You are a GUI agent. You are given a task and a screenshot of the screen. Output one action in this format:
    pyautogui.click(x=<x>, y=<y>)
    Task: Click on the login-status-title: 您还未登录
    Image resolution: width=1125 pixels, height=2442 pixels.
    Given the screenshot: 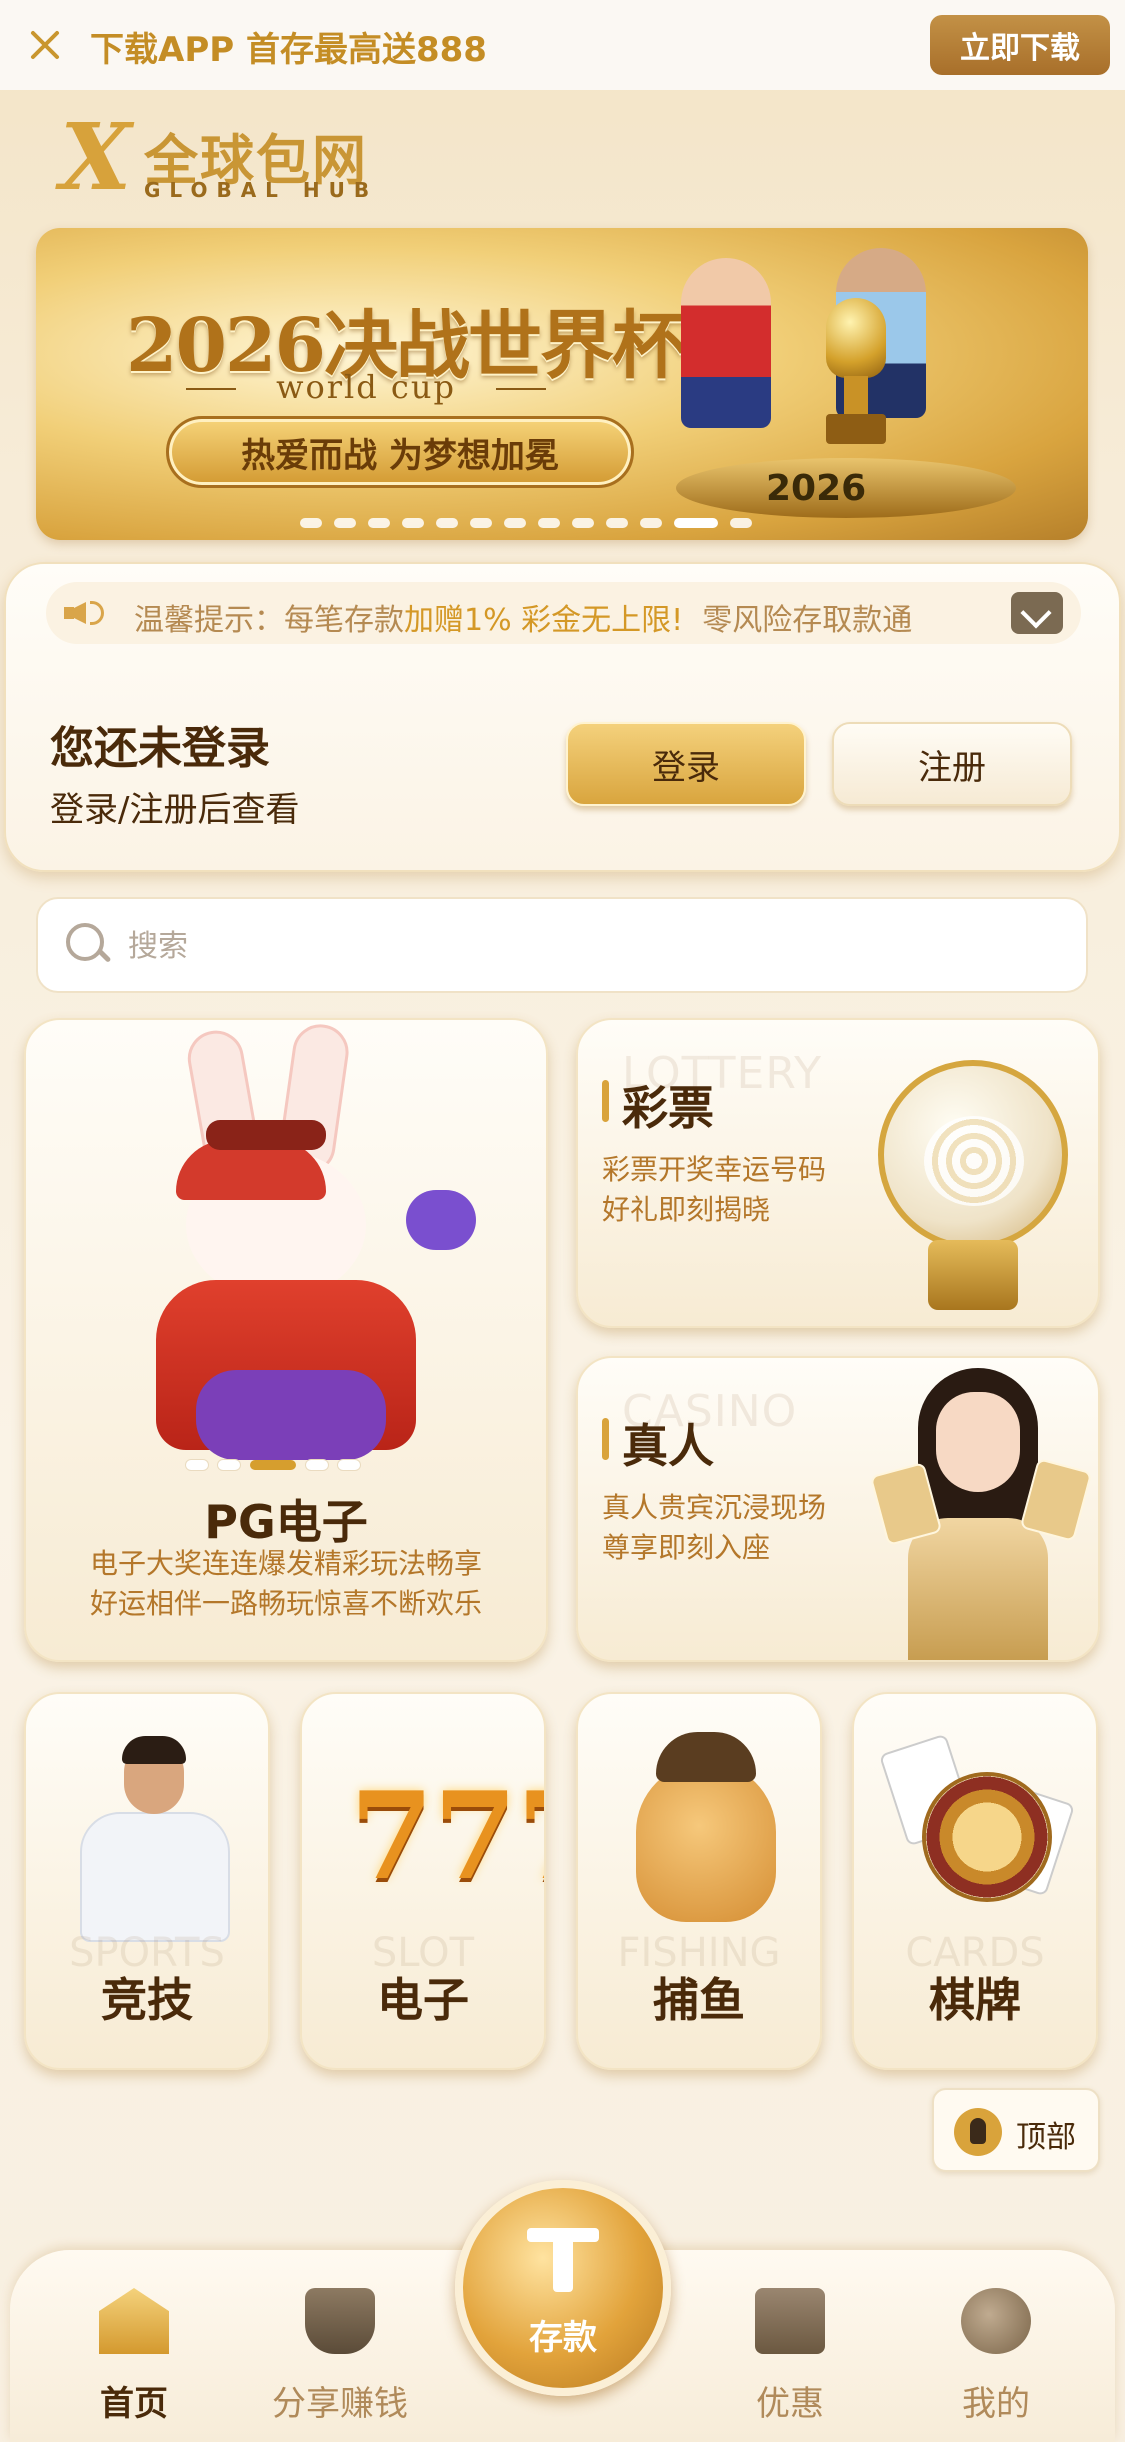 What is the action you would take?
    pyautogui.click(x=160, y=748)
    